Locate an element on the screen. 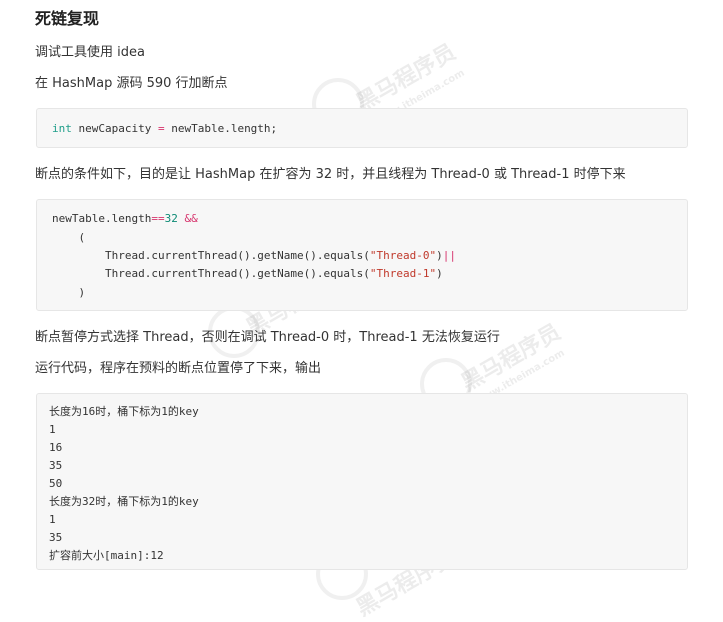  paragraph-debug-tool: 调试工具使用 idea is located at coordinates (90, 52).